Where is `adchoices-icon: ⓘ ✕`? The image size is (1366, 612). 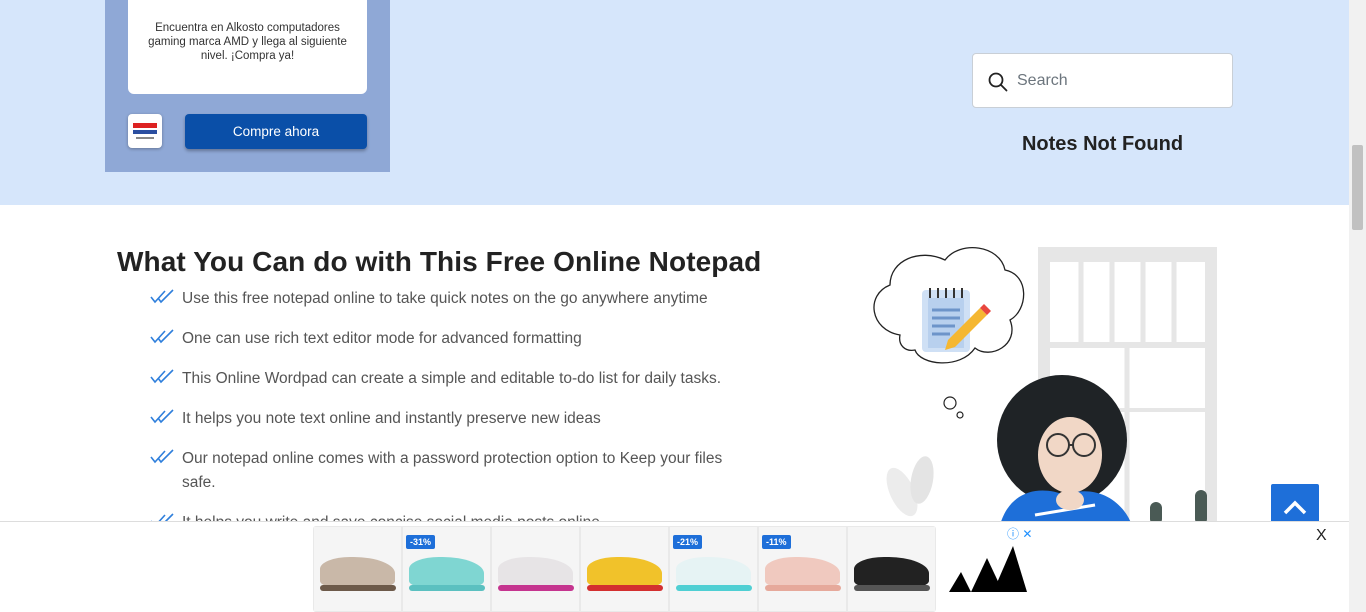
adchoices-icon: ⓘ ✕ is located at coordinates (1019, 533).